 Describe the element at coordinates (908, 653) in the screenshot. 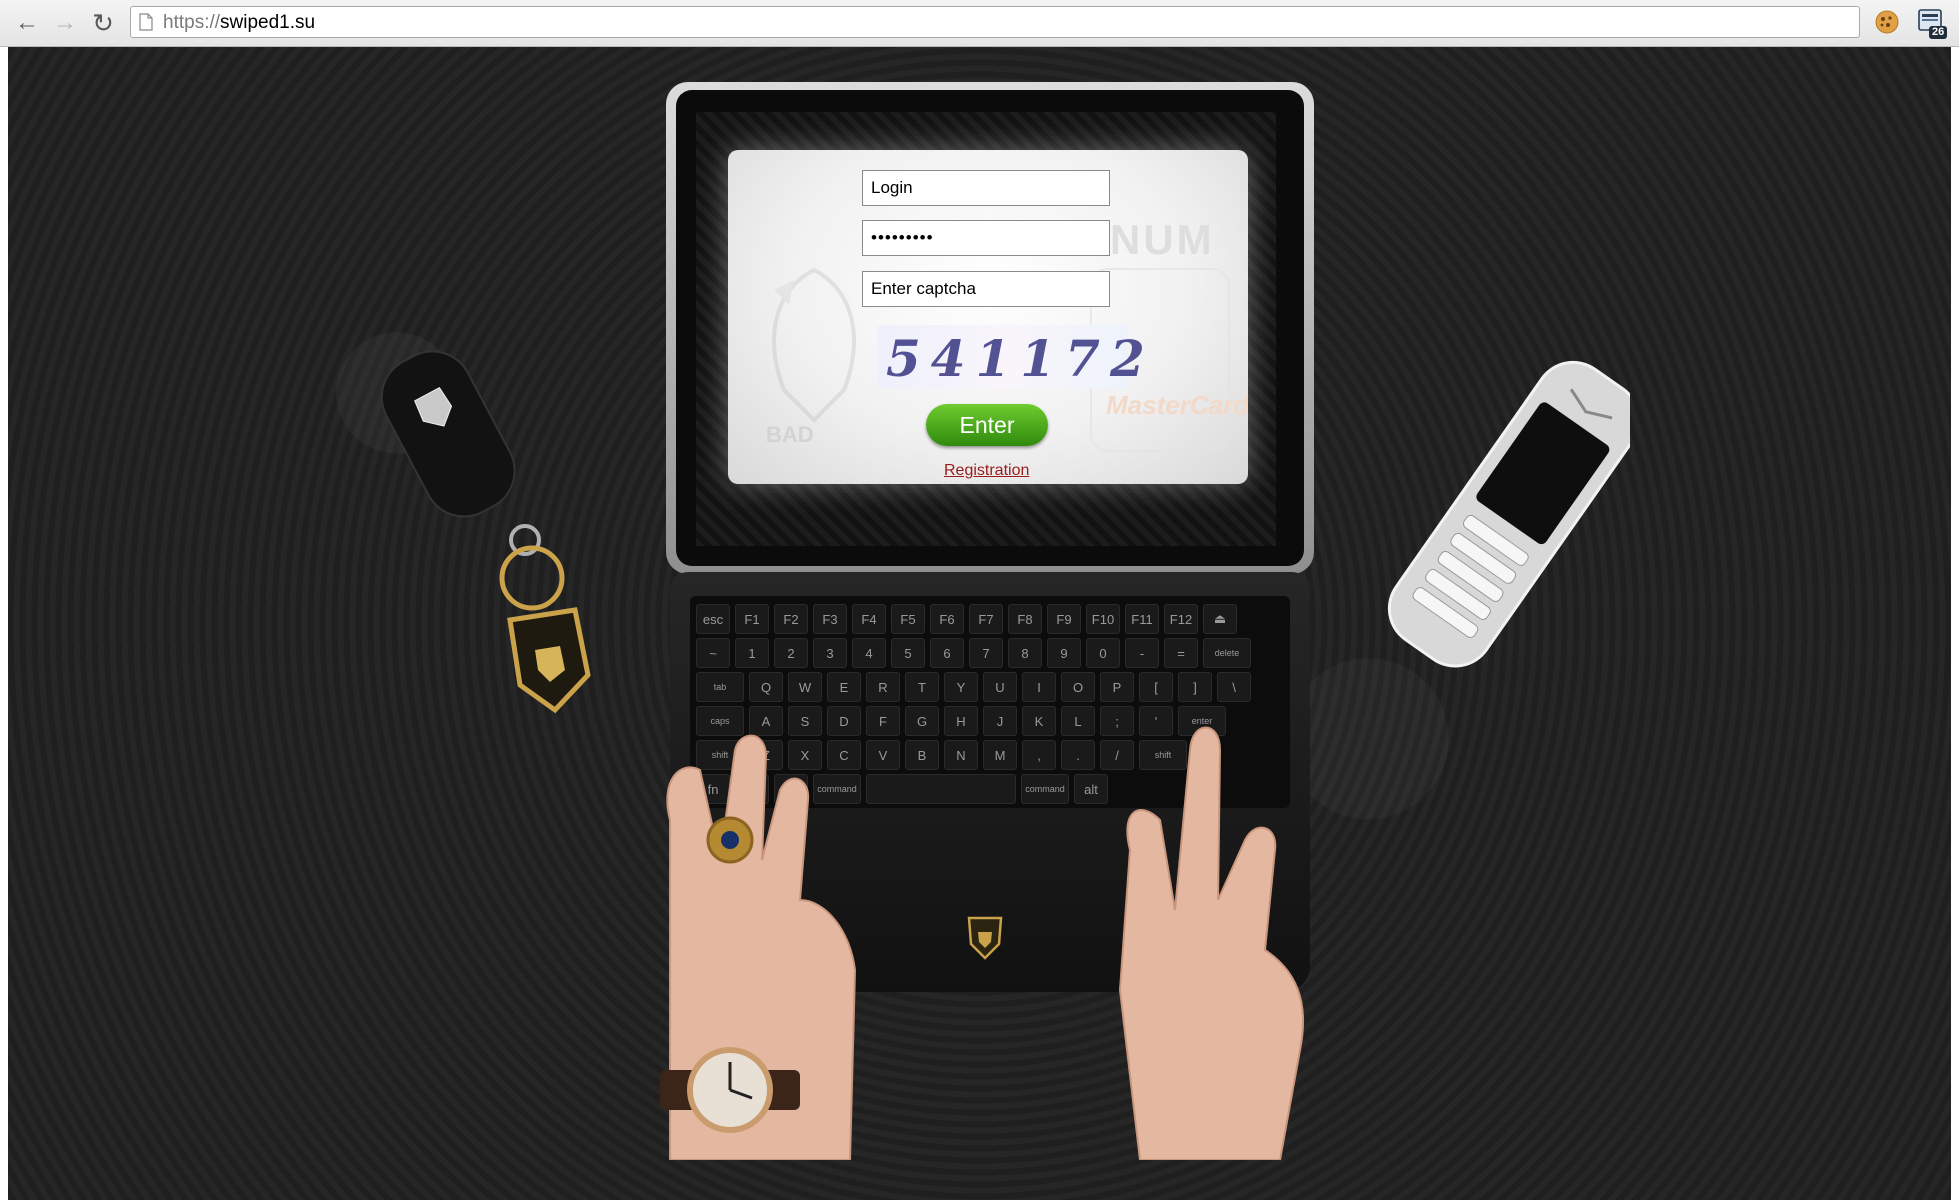

I see `keyboard-key: 5` at that location.